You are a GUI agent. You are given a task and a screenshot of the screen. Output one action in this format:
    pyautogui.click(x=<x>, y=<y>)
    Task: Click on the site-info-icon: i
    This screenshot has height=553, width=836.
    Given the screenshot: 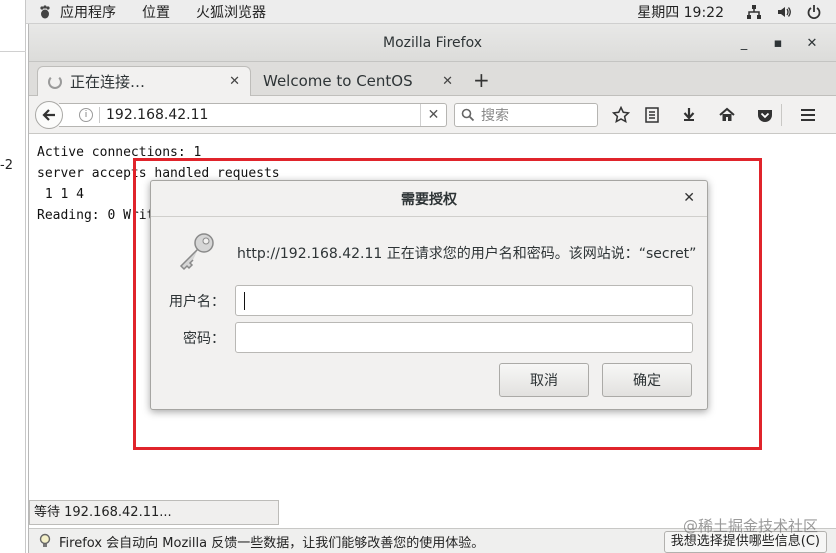 What is the action you would take?
    pyautogui.click(x=86, y=115)
    